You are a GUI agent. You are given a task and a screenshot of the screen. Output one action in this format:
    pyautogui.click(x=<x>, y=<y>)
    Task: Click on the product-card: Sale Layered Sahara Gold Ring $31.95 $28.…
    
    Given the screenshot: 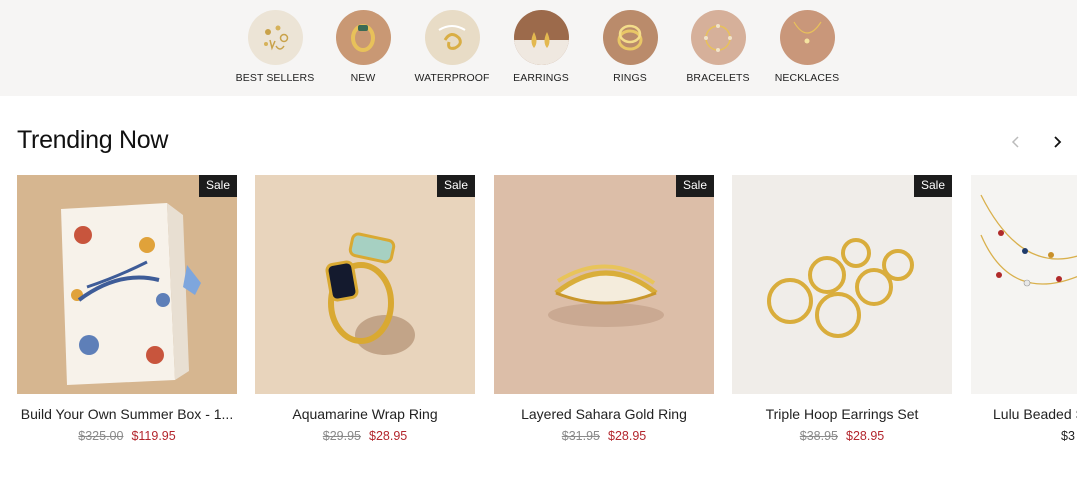 What is the action you would take?
    pyautogui.click(x=604, y=309)
    